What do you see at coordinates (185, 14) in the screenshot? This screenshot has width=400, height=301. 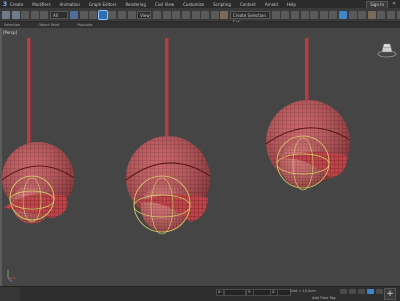 I see `snaps-toggle-icon` at bounding box center [185, 14].